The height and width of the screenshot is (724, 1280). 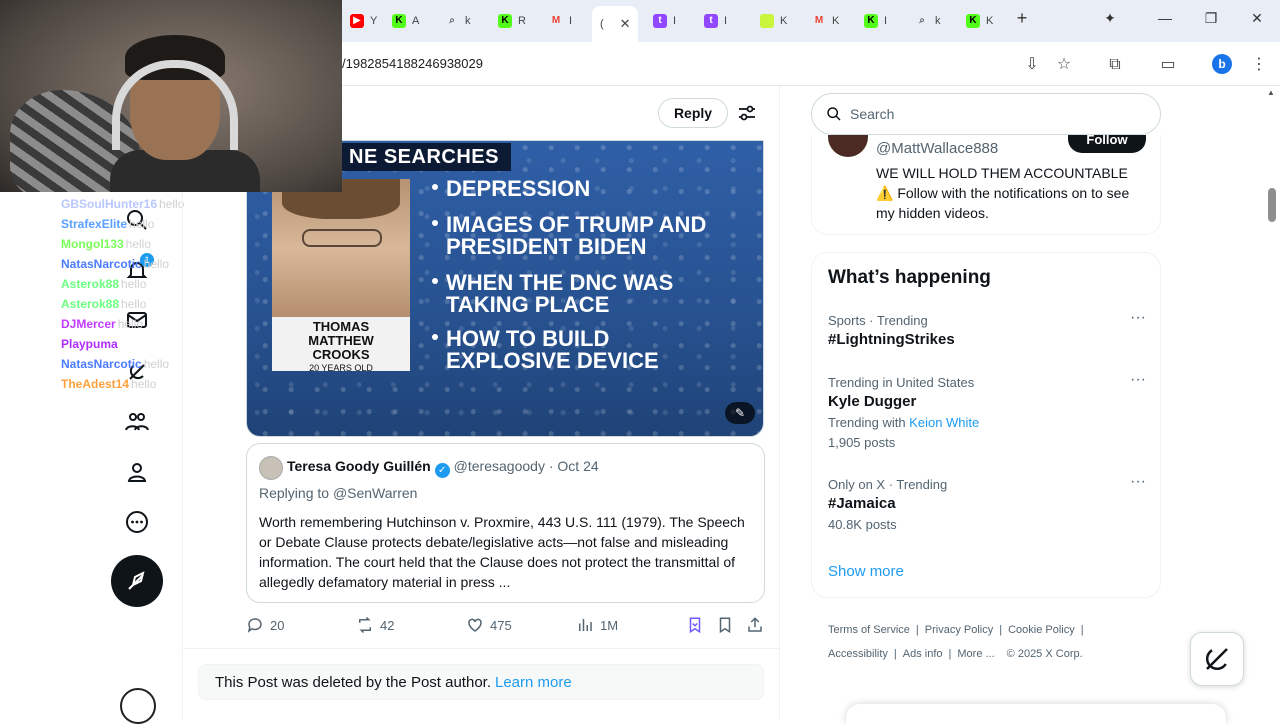 I want to click on restore-icon: ❐, so click(x=1211, y=18).